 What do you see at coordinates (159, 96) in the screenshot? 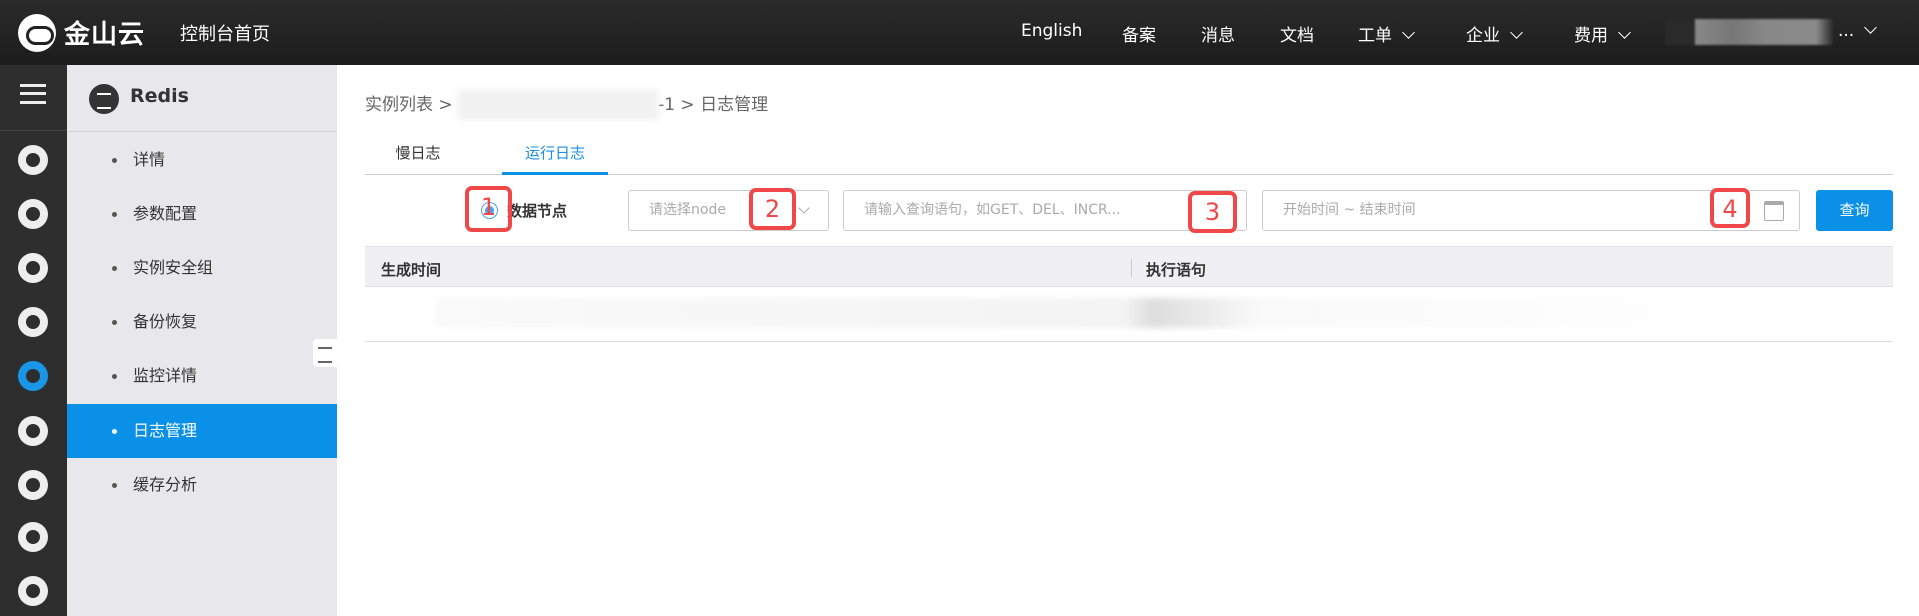
I see `sidebar-title: Redis` at bounding box center [159, 96].